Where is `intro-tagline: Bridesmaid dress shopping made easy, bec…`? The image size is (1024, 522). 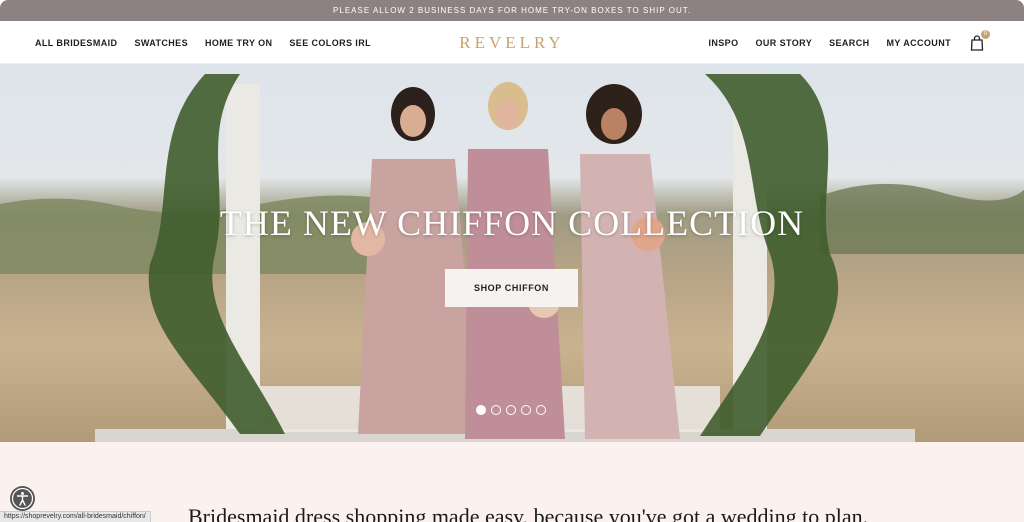
intro-tagline: Bridesmaid dress shopping made easy, bec… is located at coordinates (528, 513).